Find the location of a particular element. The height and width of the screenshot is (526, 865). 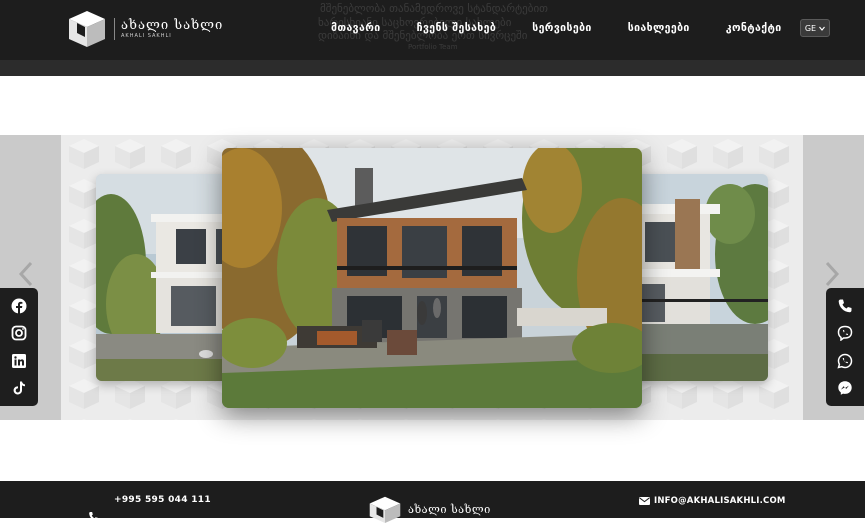

language-selector: GE is located at coordinates (815, 28).